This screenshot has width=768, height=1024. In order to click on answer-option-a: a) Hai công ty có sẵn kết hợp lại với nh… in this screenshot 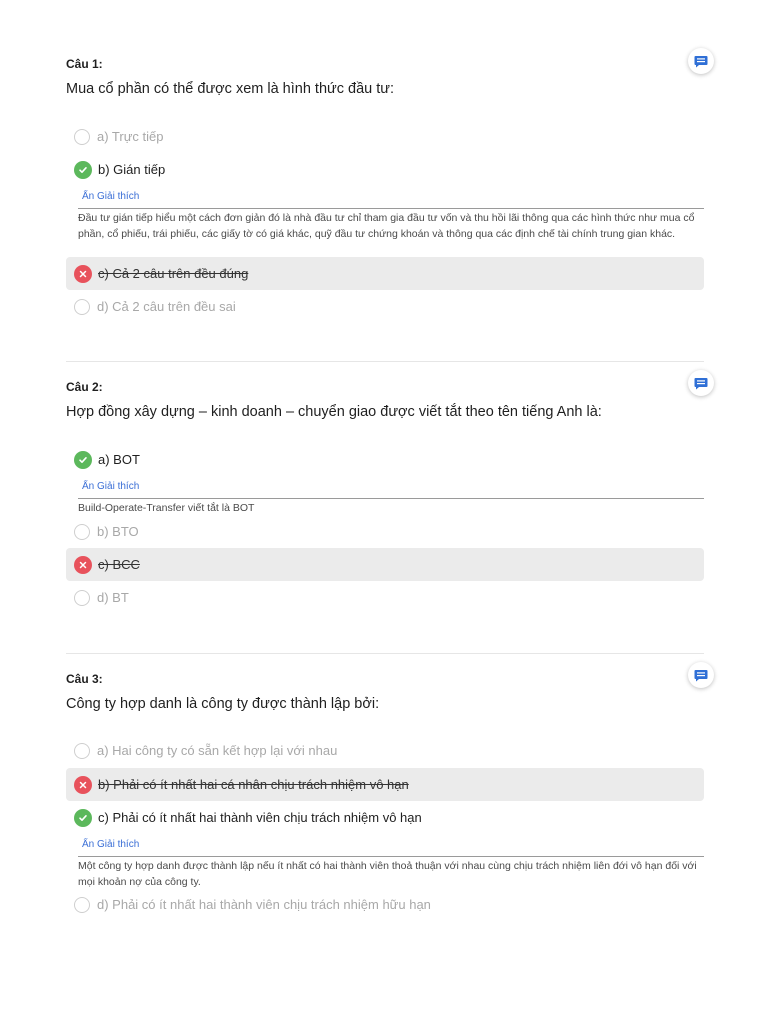, I will do `click(385, 750)`.